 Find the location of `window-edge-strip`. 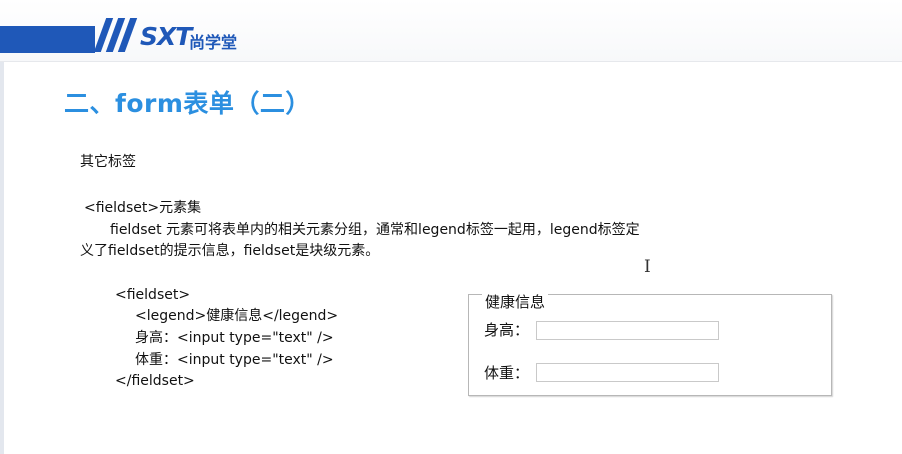

window-edge-strip is located at coordinates (2, 227).